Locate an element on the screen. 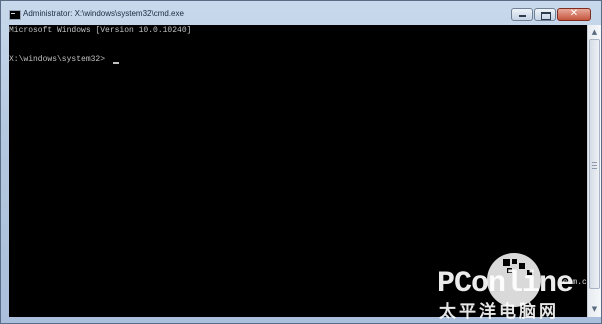 Image resolution: width=602 pixels, height=324 pixels. maximize-icon is located at coordinates (546, 16).